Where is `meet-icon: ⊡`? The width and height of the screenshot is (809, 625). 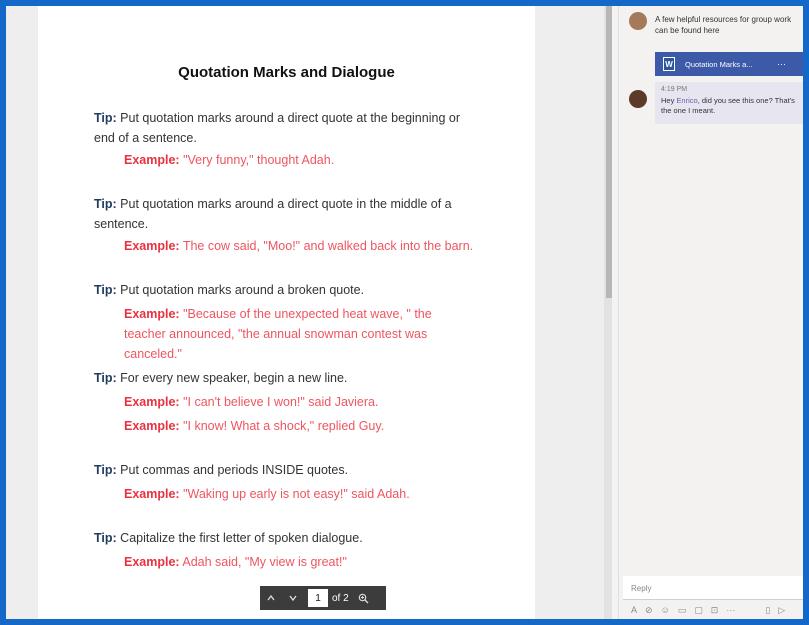
meet-icon: ⊡ is located at coordinates (715, 610).